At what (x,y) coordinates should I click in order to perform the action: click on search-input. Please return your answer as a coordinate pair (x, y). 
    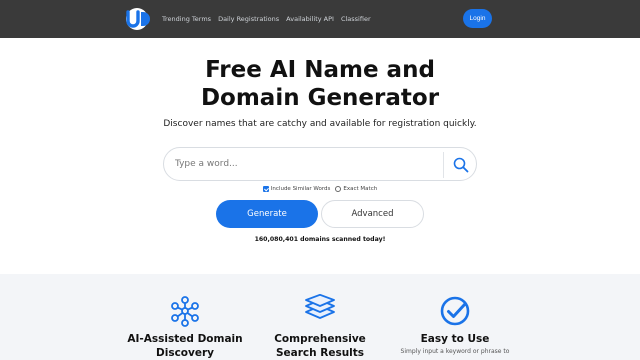
    Looking at the image, I should click on (305, 164).